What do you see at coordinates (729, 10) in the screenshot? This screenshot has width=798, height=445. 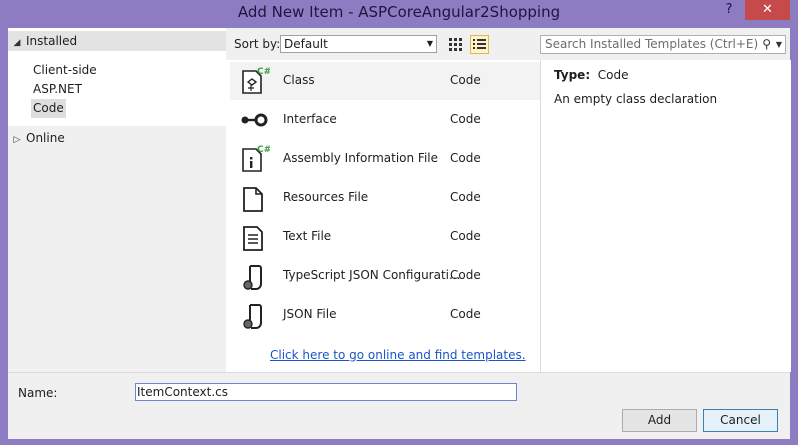 I see `help-button: ?` at bounding box center [729, 10].